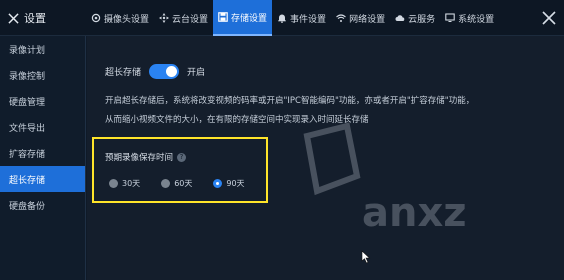 This screenshot has height=280, width=564. What do you see at coordinates (249, 18) in the screenshot?
I see `tab-label: 存储设置` at bounding box center [249, 18].